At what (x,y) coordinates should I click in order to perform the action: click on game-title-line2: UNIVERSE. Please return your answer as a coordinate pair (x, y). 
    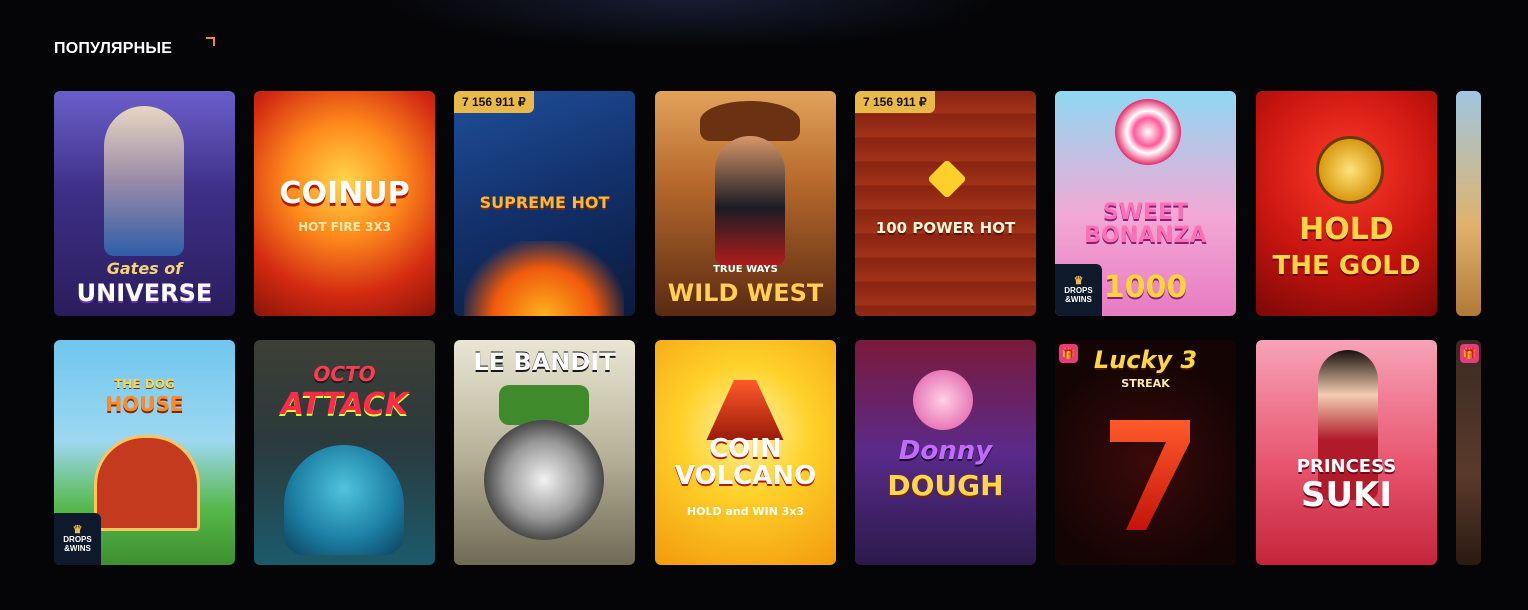
    Looking at the image, I should click on (144, 293).